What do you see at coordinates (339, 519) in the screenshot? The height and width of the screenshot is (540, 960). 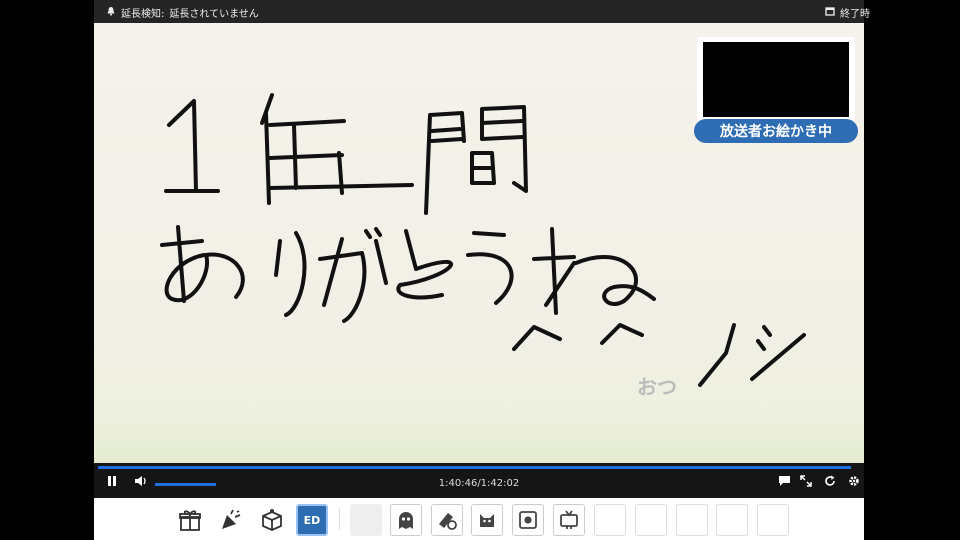 I see `toolbar-divider` at bounding box center [339, 519].